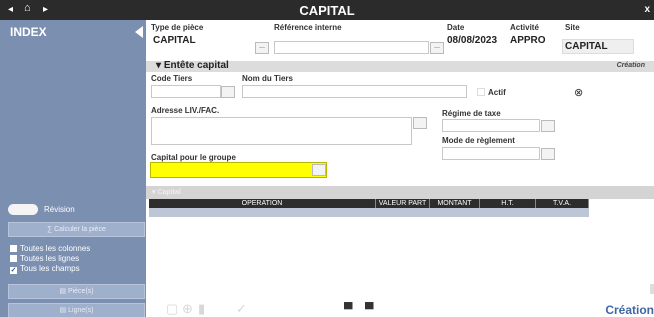 This screenshot has width=654, height=317. What do you see at coordinates (491, 125) in the screenshot?
I see `regime-select` at bounding box center [491, 125].